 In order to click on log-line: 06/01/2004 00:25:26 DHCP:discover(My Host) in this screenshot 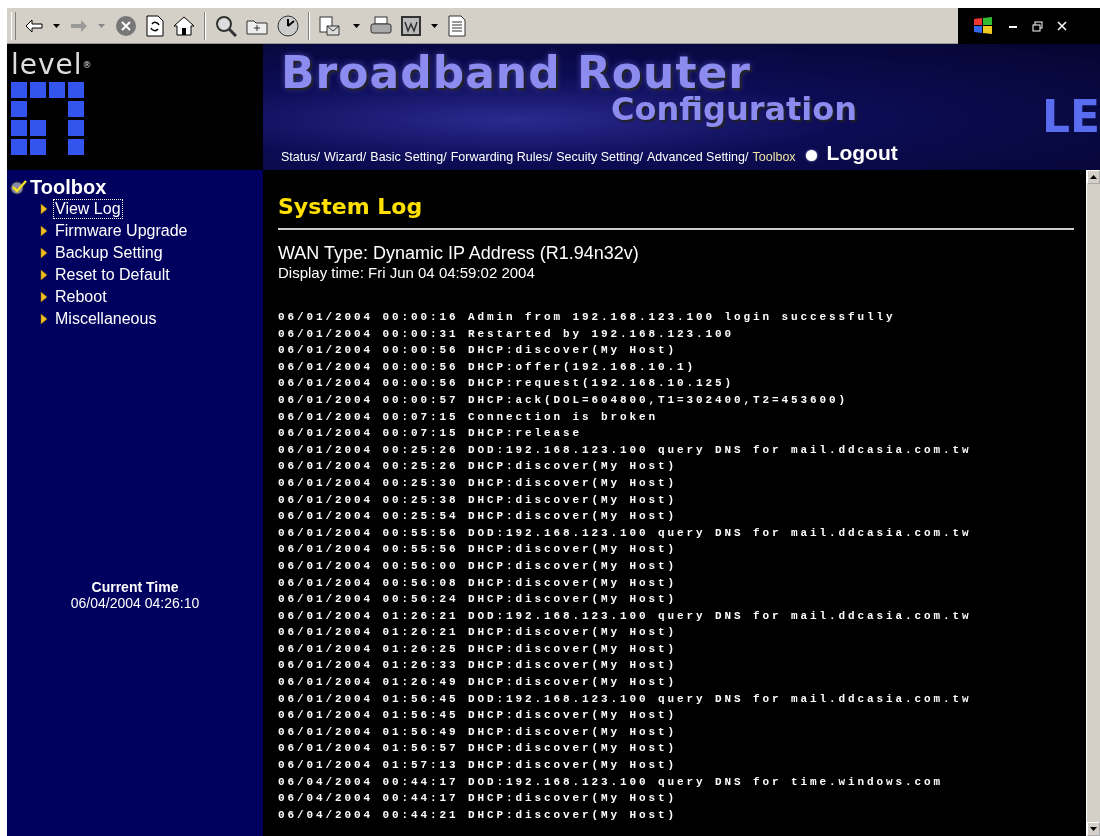, I will do `click(478, 467)`.